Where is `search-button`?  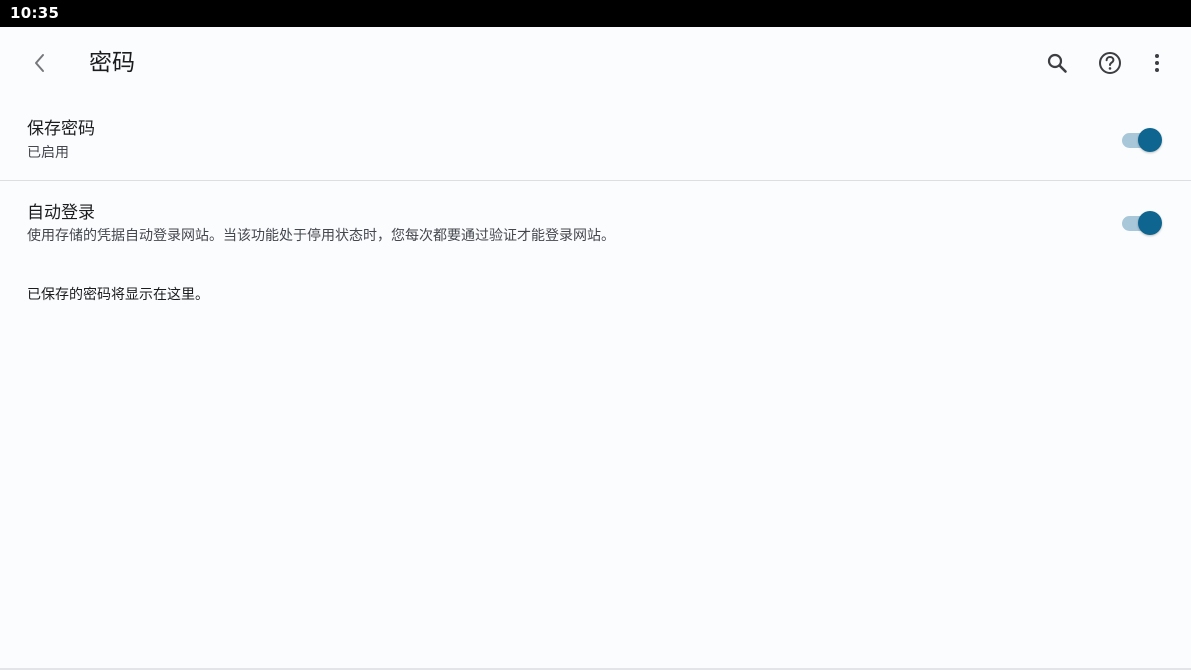 search-button is located at coordinates (1057, 63).